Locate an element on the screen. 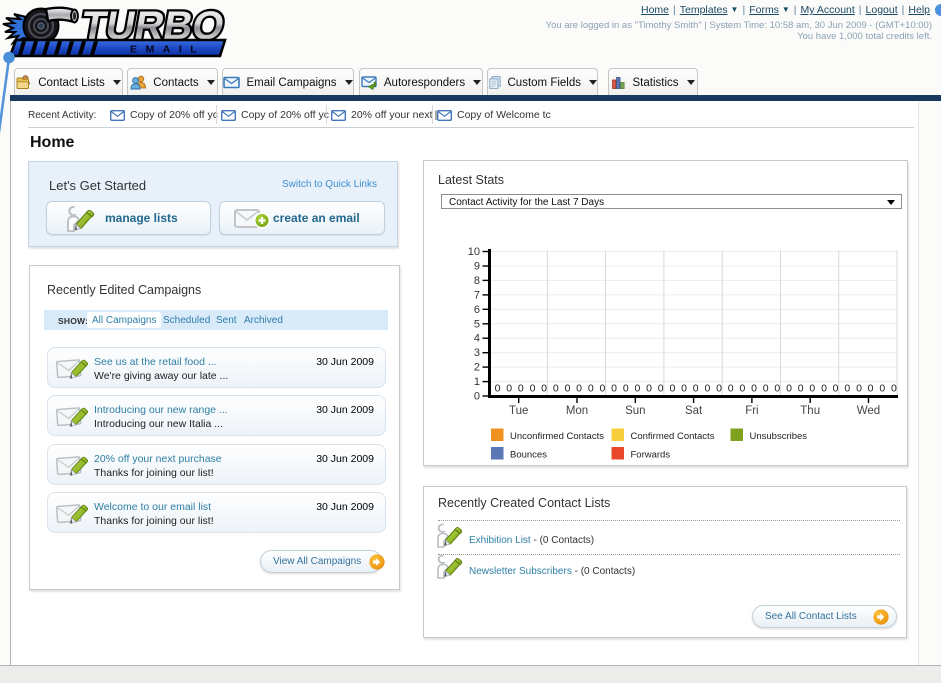 The height and width of the screenshot is (683, 941). svg-text: Tue is located at coordinates (518, 411).